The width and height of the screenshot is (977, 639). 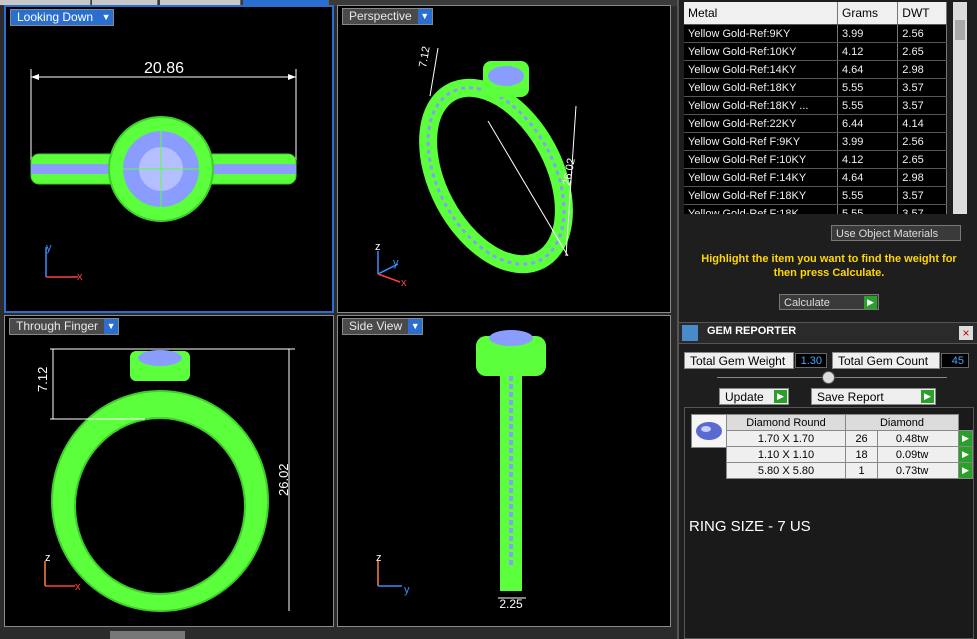 What do you see at coordinates (922, 69) in the screenshot?
I see `metal-cell-dwt: 2.98` at bounding box center [922, 69].